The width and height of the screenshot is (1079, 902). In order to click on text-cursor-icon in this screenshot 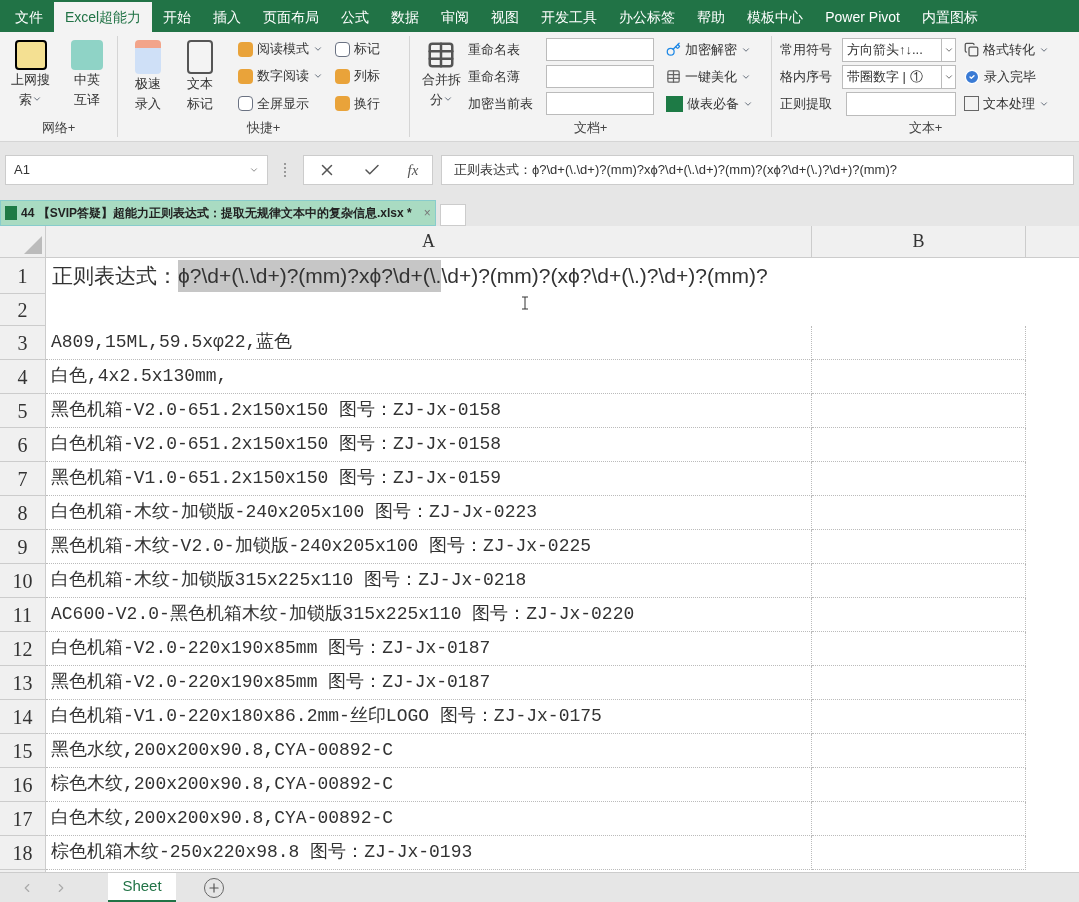, I will do `click(525, 303)`.